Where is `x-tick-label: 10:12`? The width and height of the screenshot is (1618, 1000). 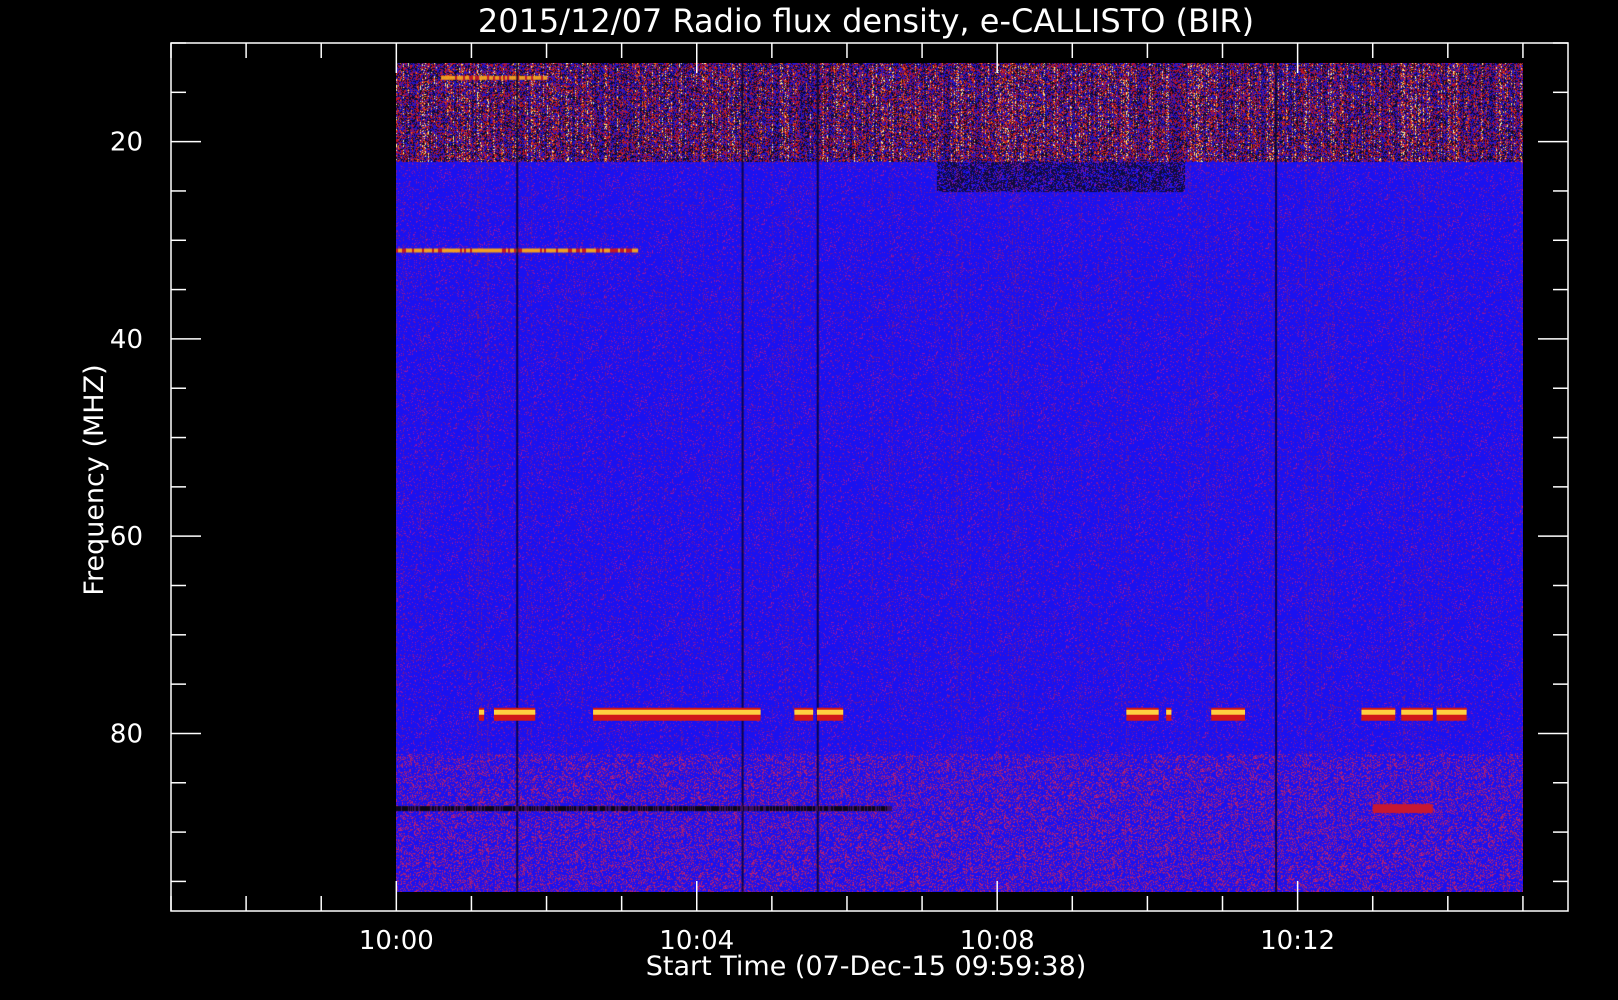
x-tick-label: 10:12 is located at coordinates (1297, 941).